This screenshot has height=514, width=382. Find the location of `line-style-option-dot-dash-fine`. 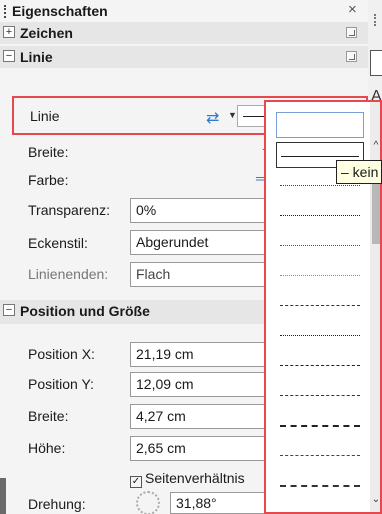

line-style-option-dot-dash-fine is located at coordinates (320, 305).